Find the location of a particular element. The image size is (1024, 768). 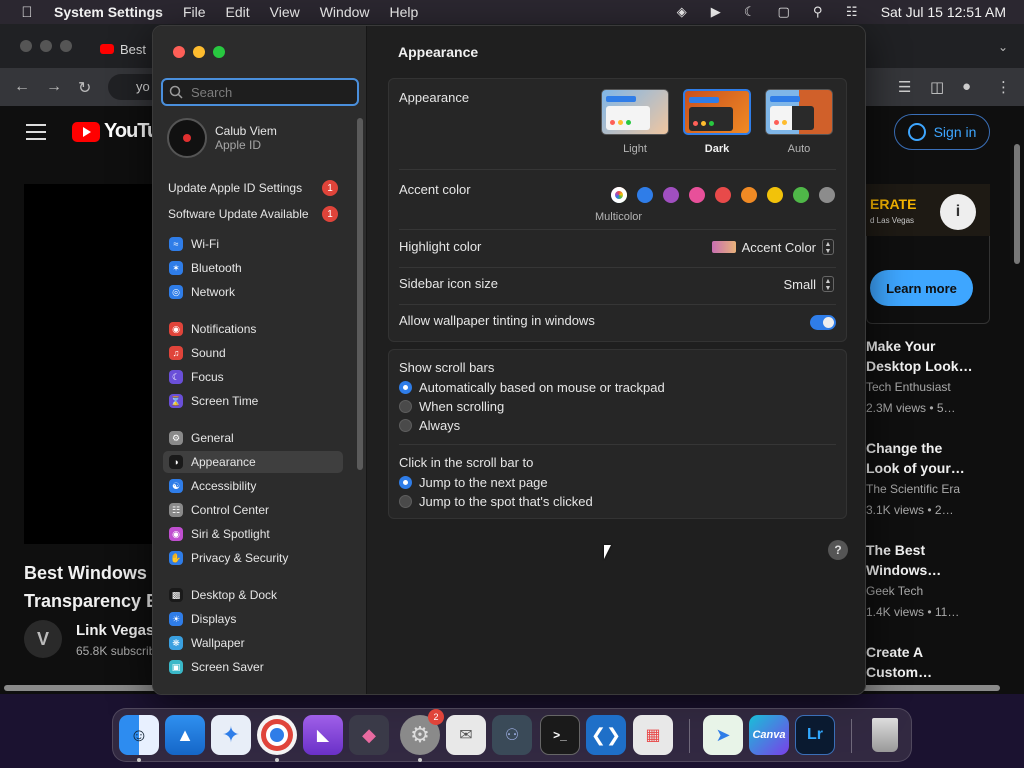

keynote-icon: ▲ is located at coordinates (185, 735).